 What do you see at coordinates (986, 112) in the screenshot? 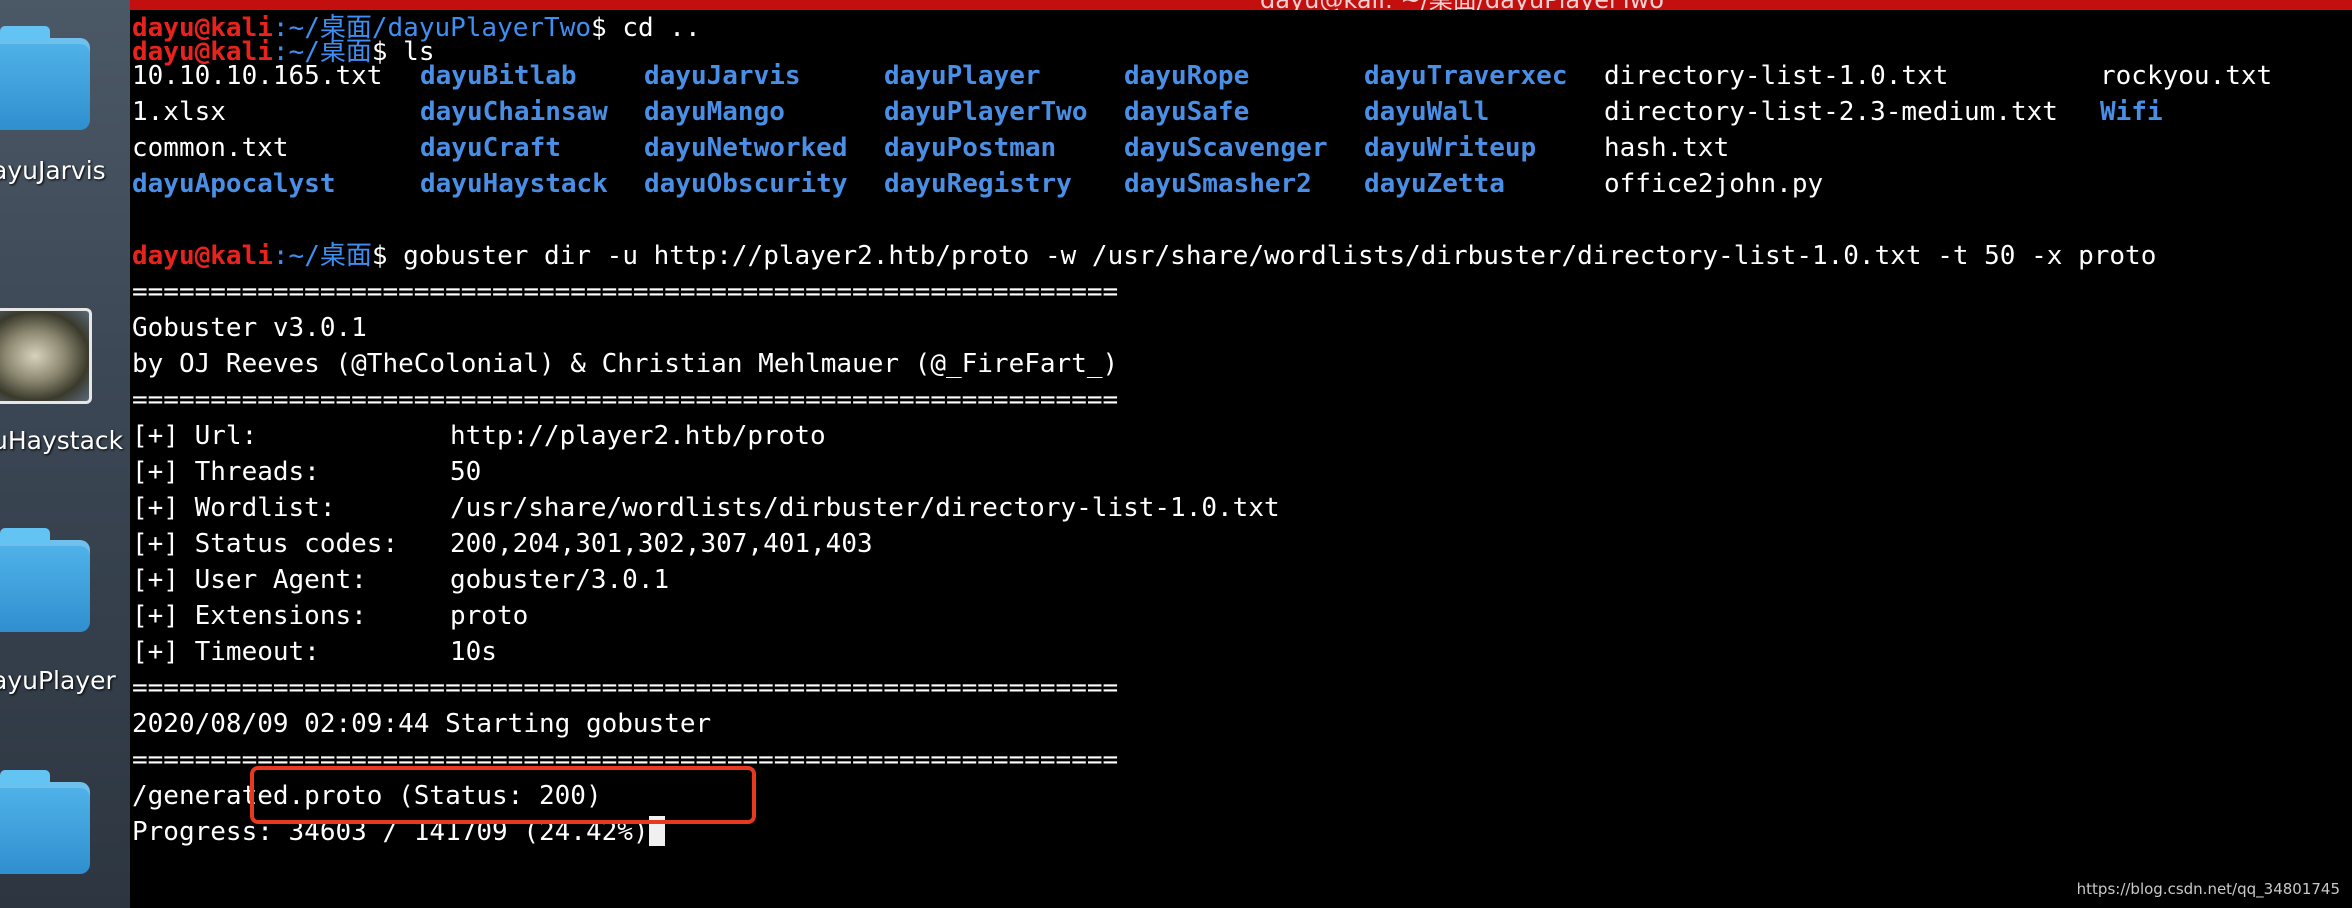
I see `ls-entry: dayuPlayerTwo` at bounding box center [986, 112].